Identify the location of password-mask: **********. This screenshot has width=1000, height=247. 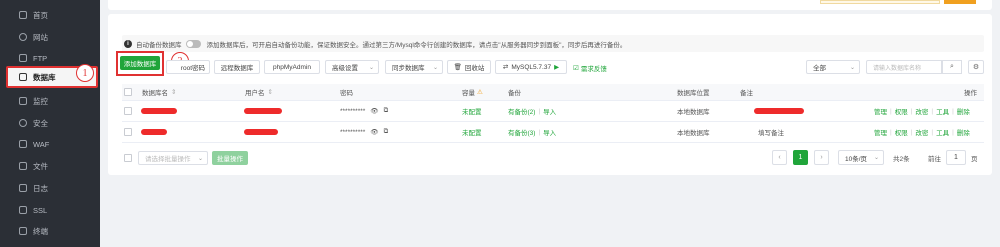
(353, 132).